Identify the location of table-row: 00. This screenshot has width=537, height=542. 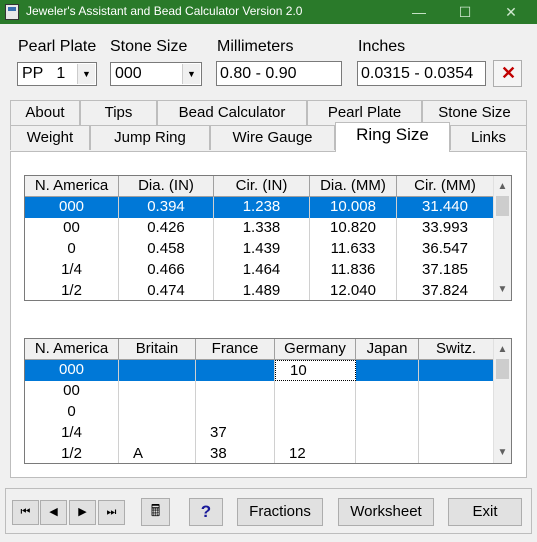
(259, 391).